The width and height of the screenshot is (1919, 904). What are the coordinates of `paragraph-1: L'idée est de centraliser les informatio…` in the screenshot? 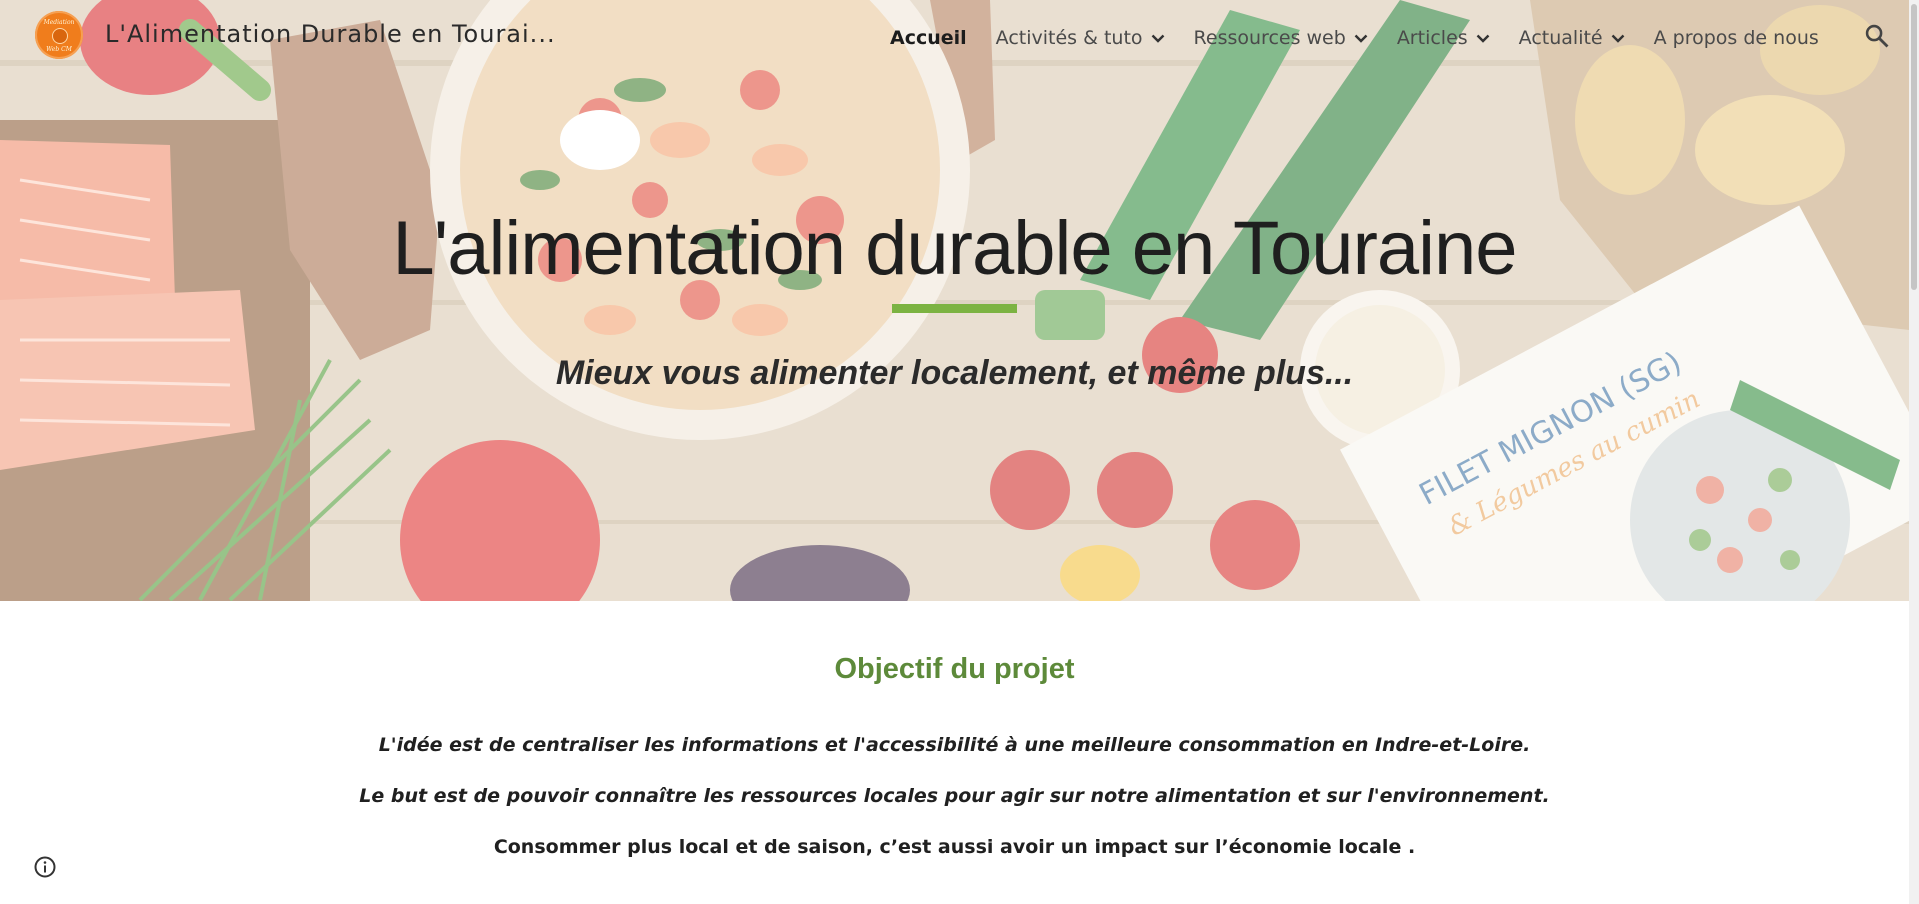 It's located at (954, 745).